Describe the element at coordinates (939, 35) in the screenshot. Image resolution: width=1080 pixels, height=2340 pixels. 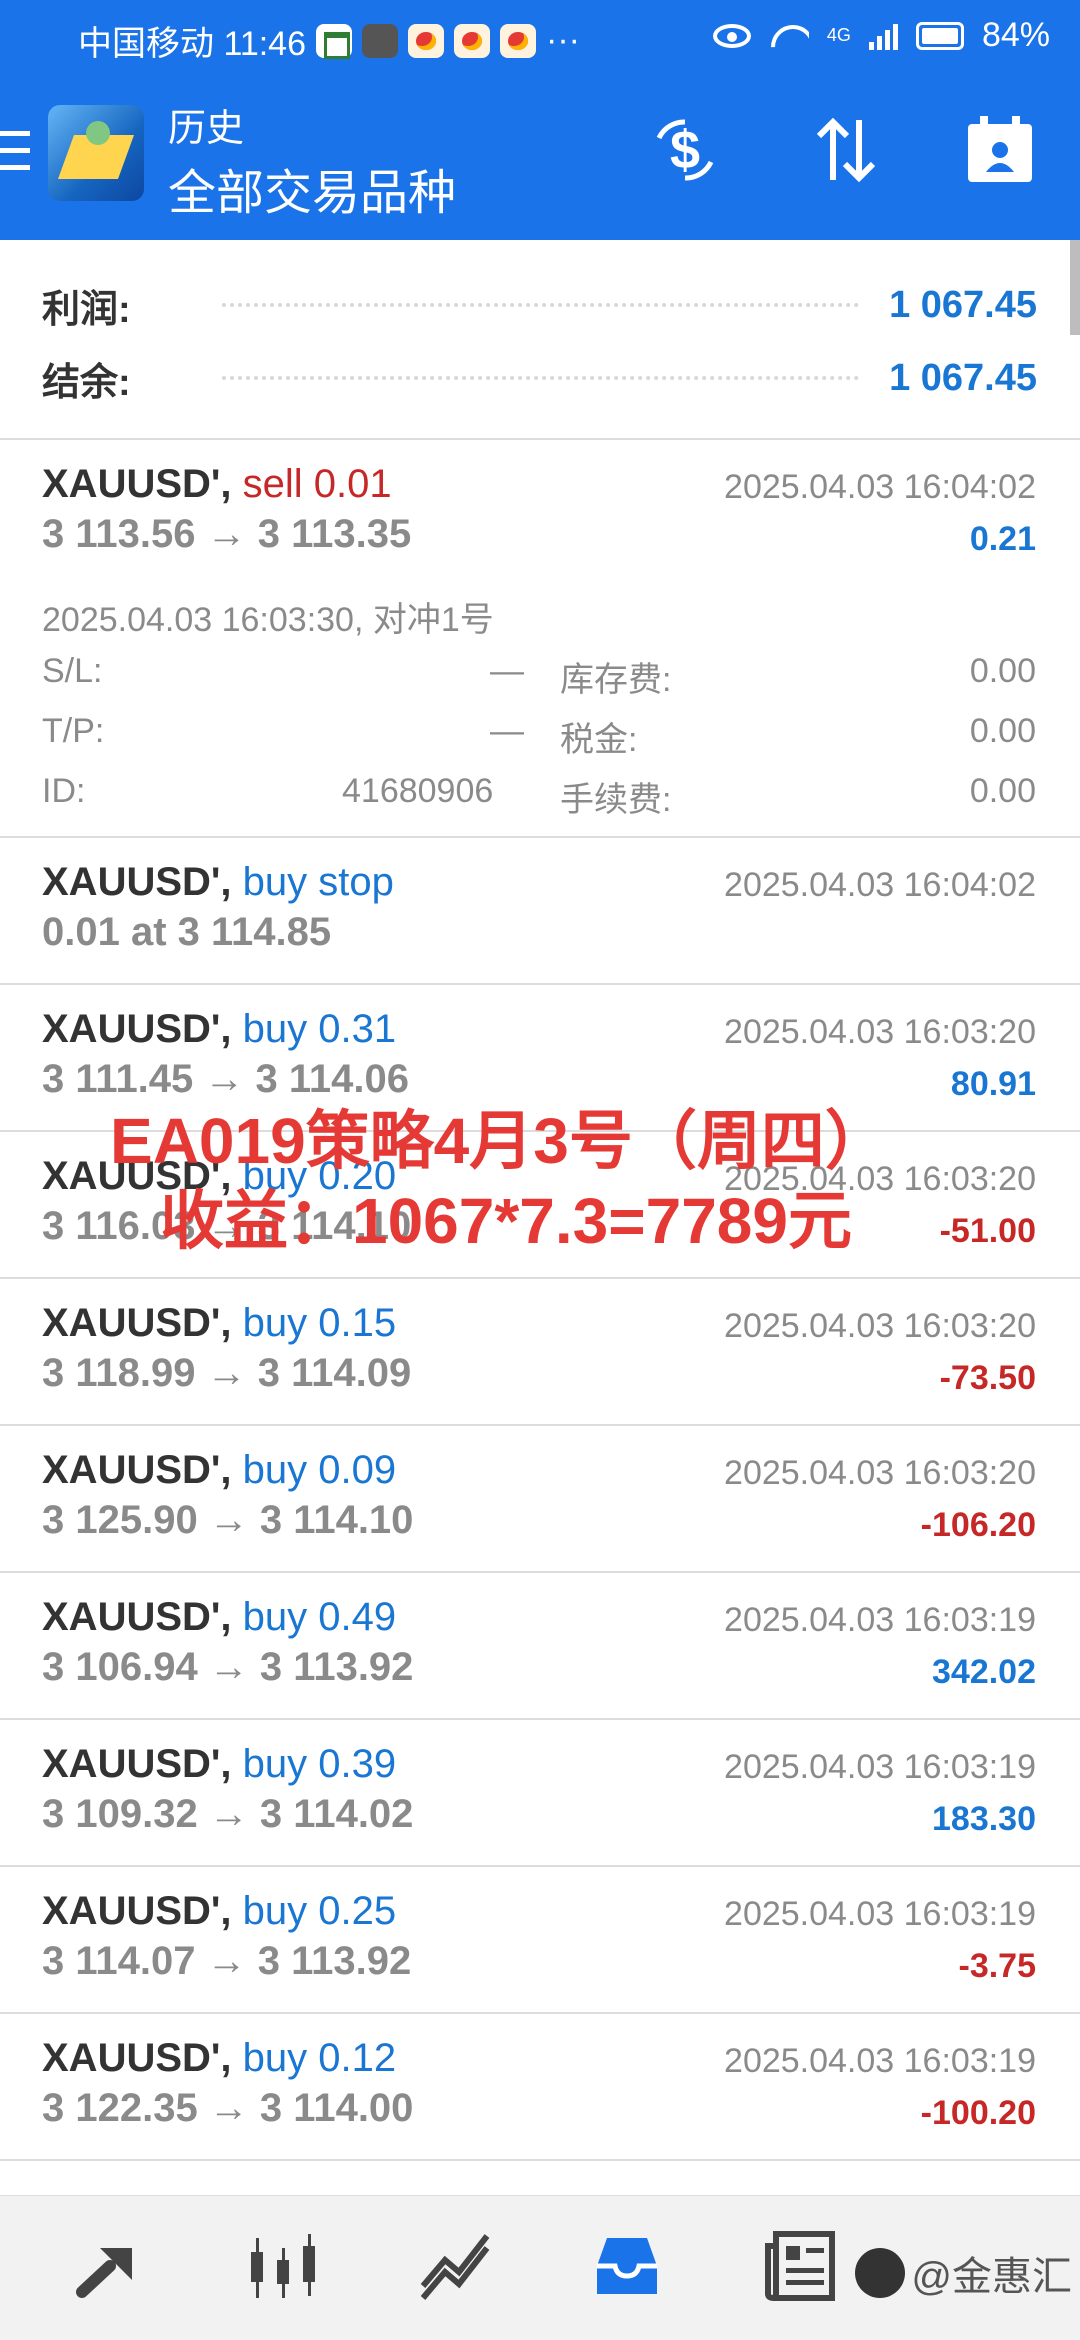
I see `battery-icon` at that location.